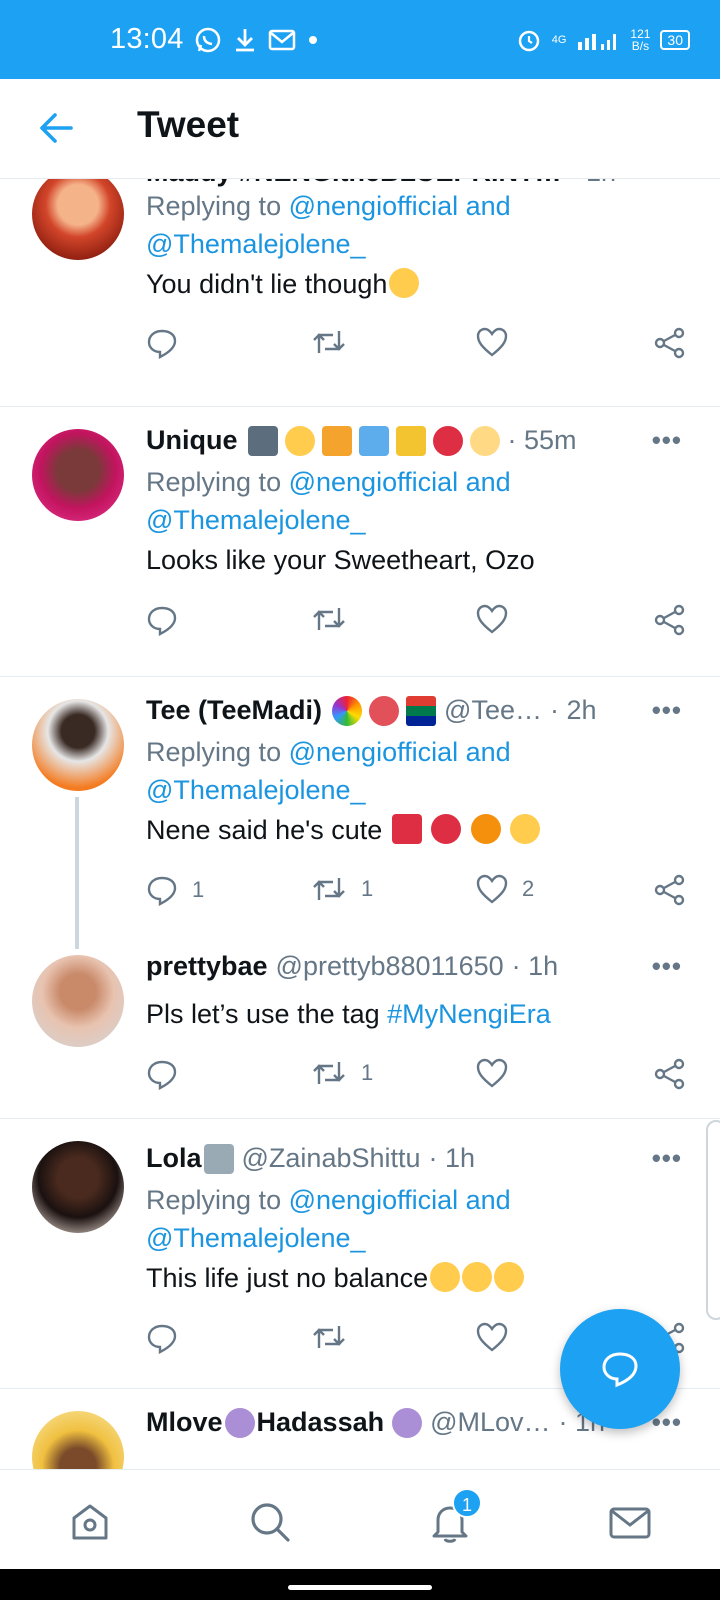 The width and height of the screenshot is (720, 1600). What do you see at coordinates (390, 966) in the screenshot?
I see `tweet-handle: @prettyb88011650` at bounding box center [390, 966].